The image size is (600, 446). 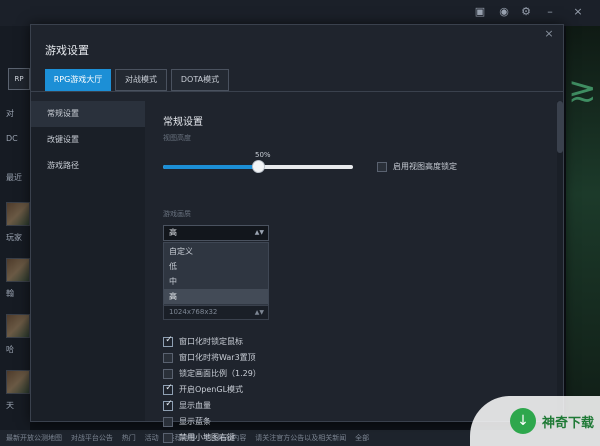 What do you see at coordinates (582, 90) in the screenshot?
I see `artwork-glyph: ≳` at bounding box center [582, 90].